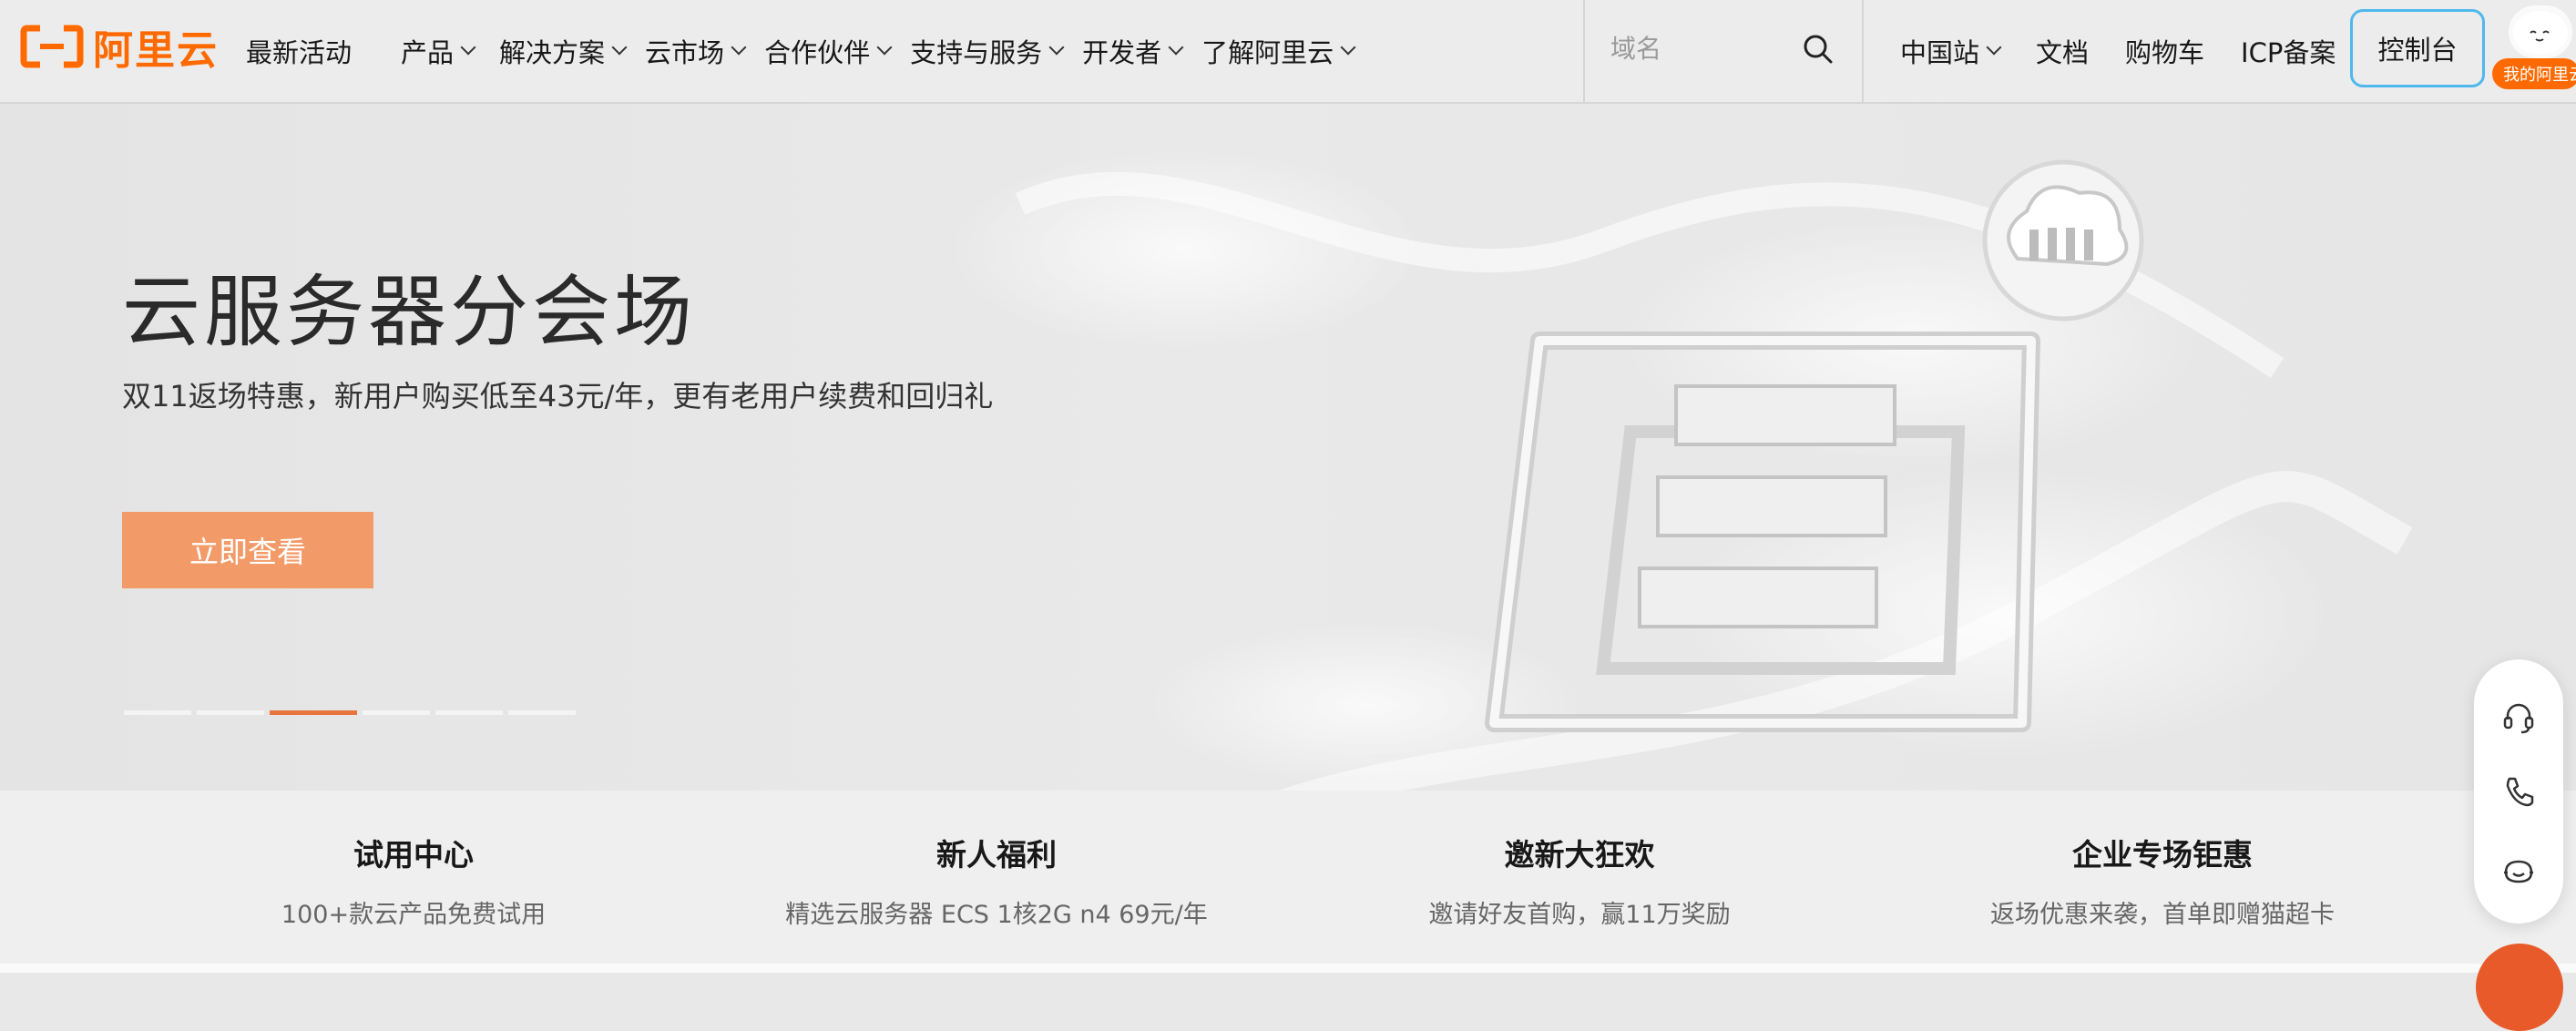  Describe the element at coordinates (997, 915) in the screenshot. I see `promo-card-desc: 精选云服务器 ECS 1核2G n4 69元/年` at that location.